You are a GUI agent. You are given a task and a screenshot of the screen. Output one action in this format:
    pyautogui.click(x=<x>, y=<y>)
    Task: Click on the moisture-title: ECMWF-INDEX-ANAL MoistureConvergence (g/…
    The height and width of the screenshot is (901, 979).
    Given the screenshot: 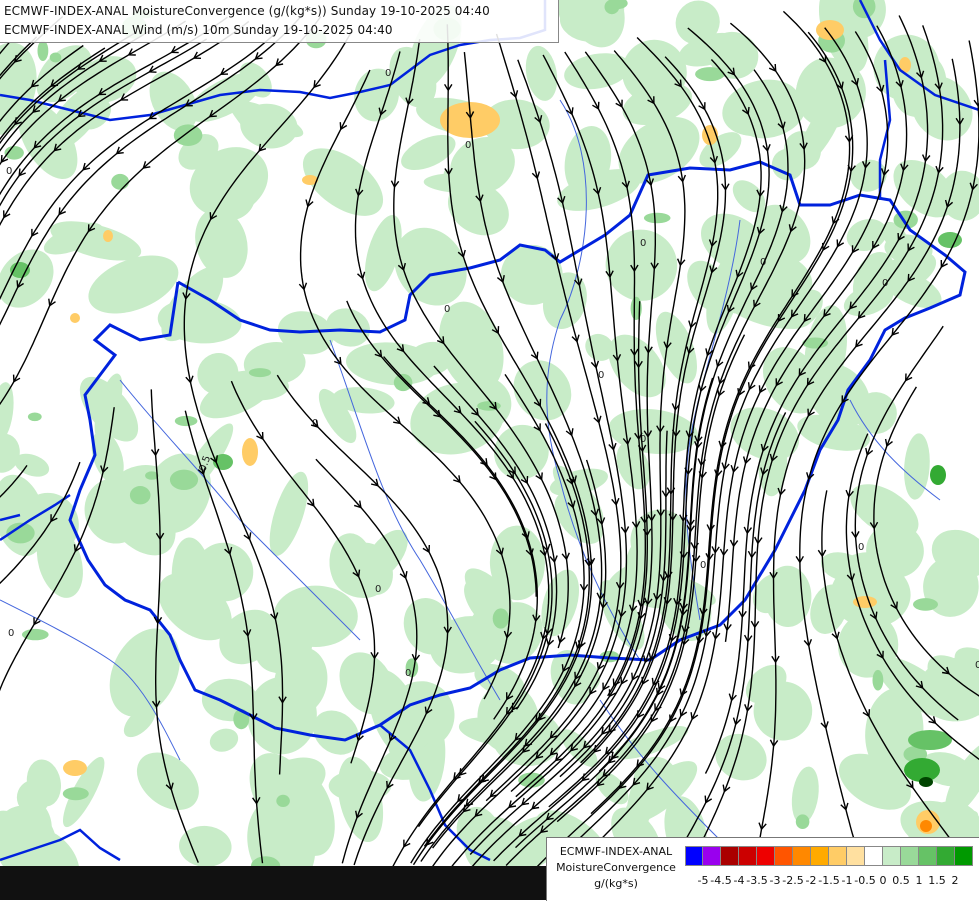 What is the action you would take?
    pyautogui.click(x=247, y=11)
    